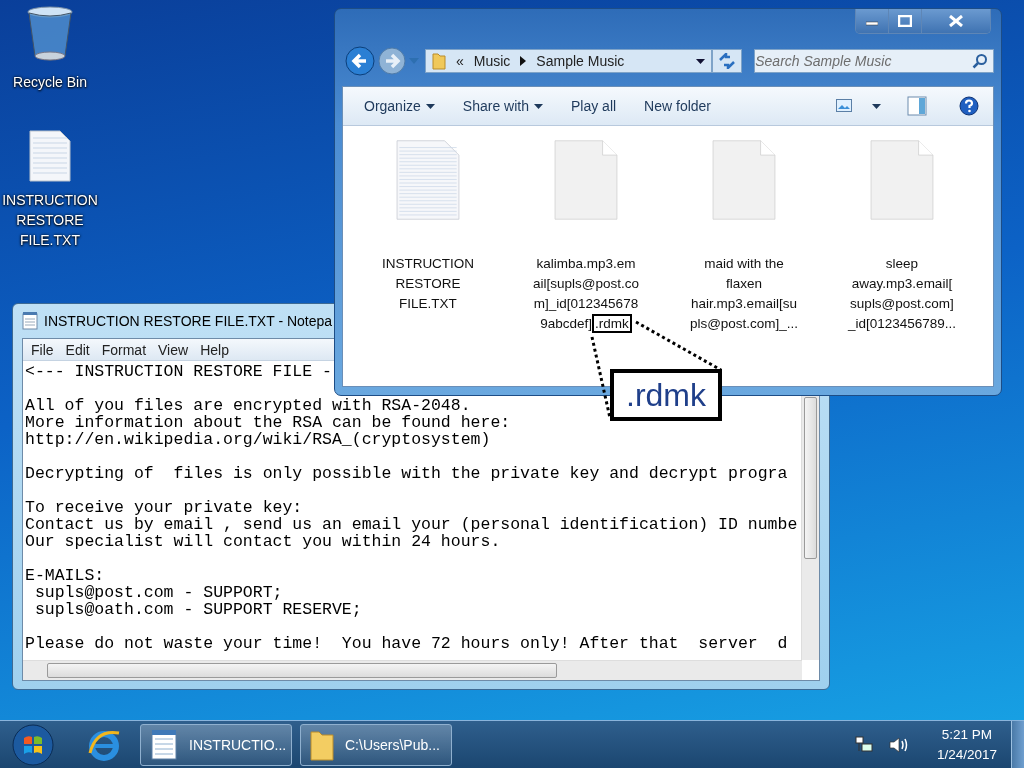 The width and height of the screenshot is (1024, 768). Describe the element at coordinates (124, 349) in the screenshot. I see `menu-item: Format` at that location.